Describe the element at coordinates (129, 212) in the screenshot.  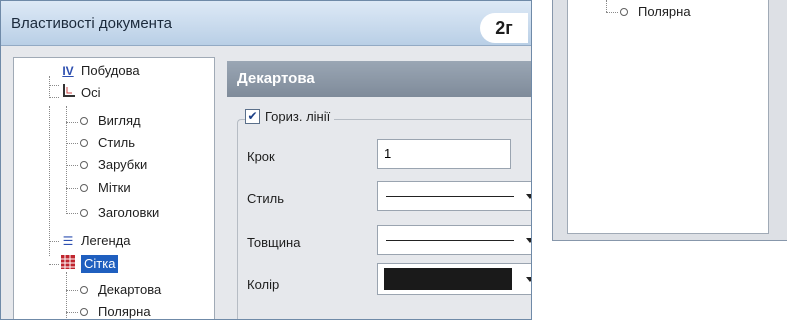
I see `tree-item-label: Заголовки` at that location.